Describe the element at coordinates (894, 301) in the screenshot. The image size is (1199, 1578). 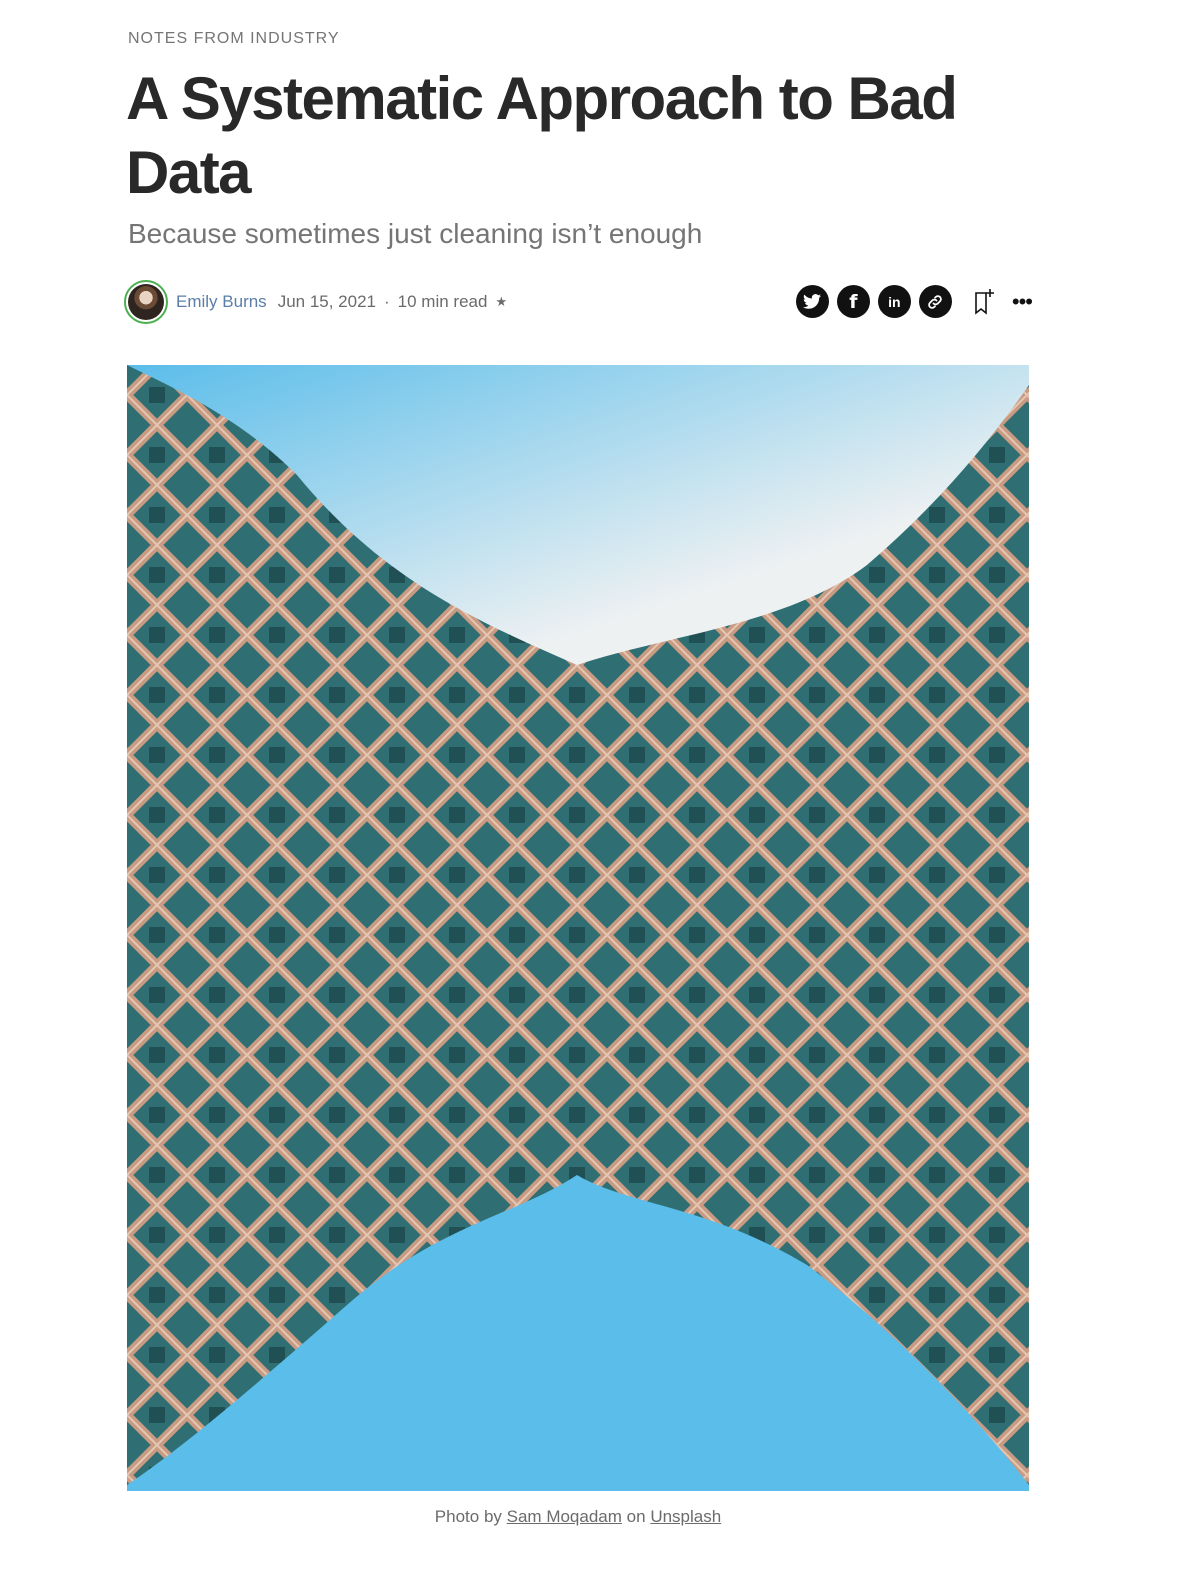
I see `linkedin-icon: in` at that location.